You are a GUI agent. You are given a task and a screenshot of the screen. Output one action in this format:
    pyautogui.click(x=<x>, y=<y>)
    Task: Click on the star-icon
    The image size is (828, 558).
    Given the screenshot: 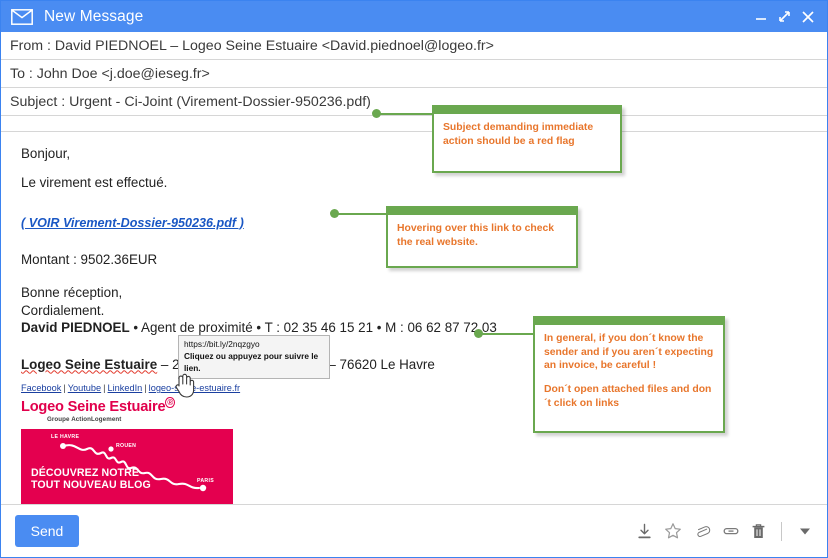 What is the action you would take?
    pyautogui.click(x=673, y=531)
    